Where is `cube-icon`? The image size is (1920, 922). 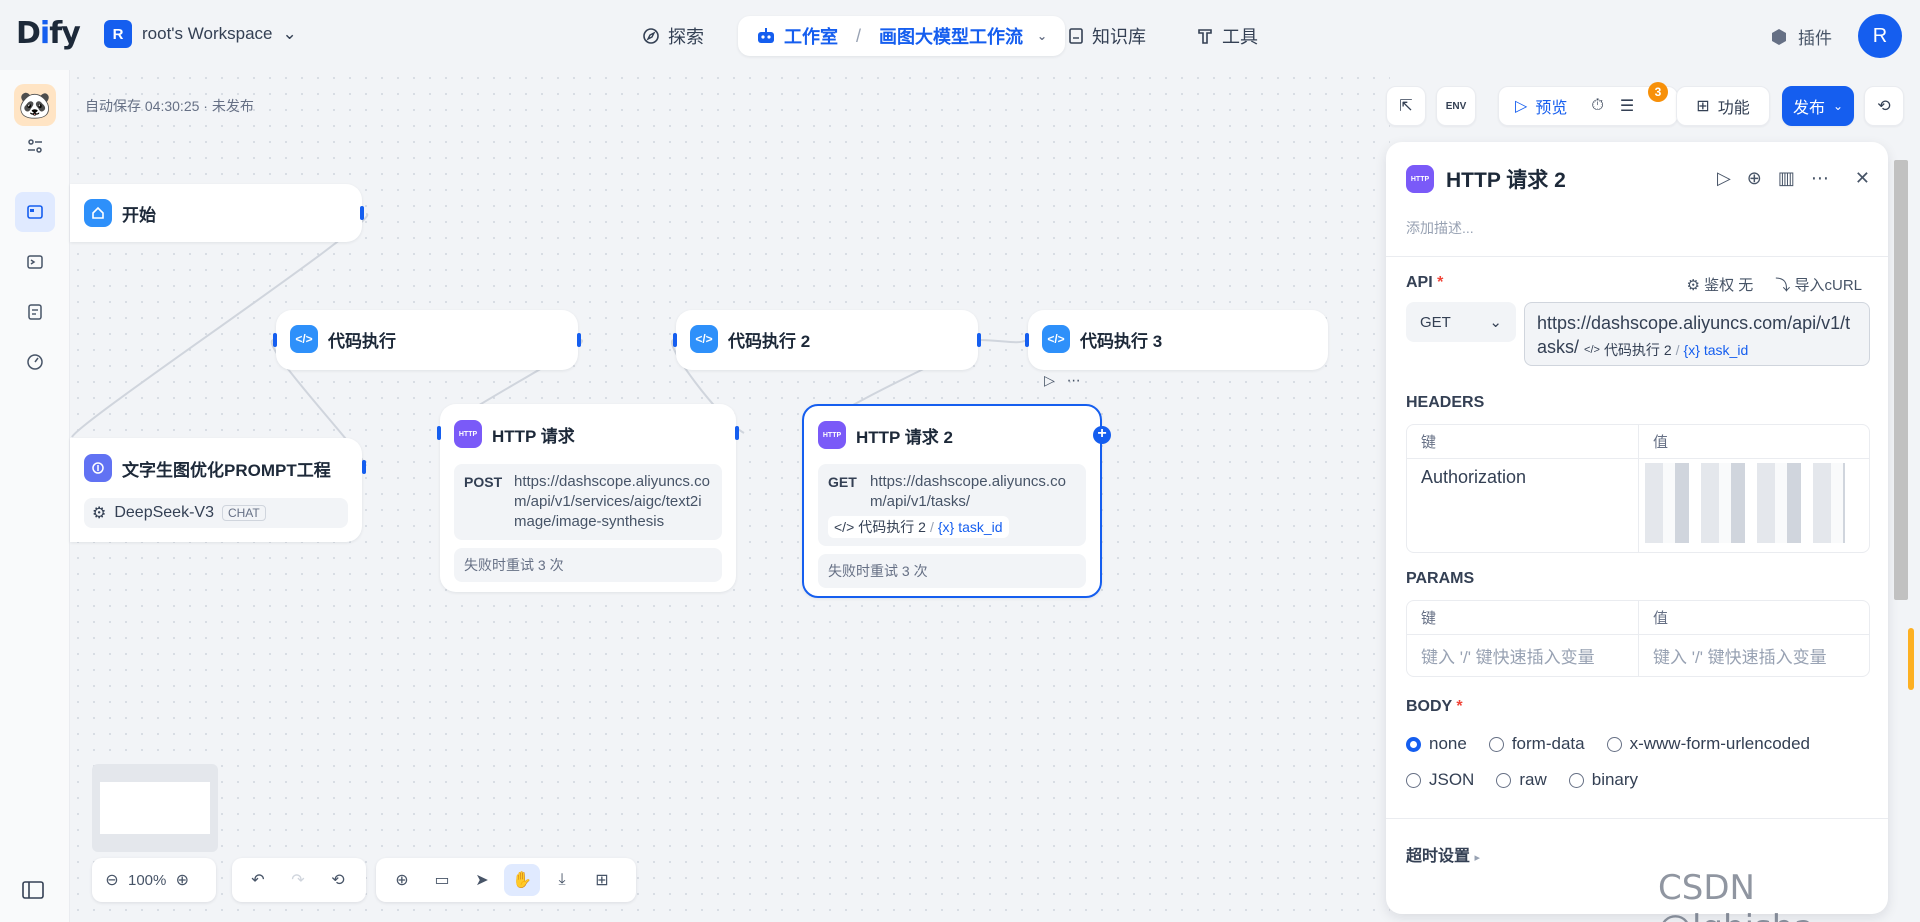 cube-icon is located at coordinates (1779, 36).